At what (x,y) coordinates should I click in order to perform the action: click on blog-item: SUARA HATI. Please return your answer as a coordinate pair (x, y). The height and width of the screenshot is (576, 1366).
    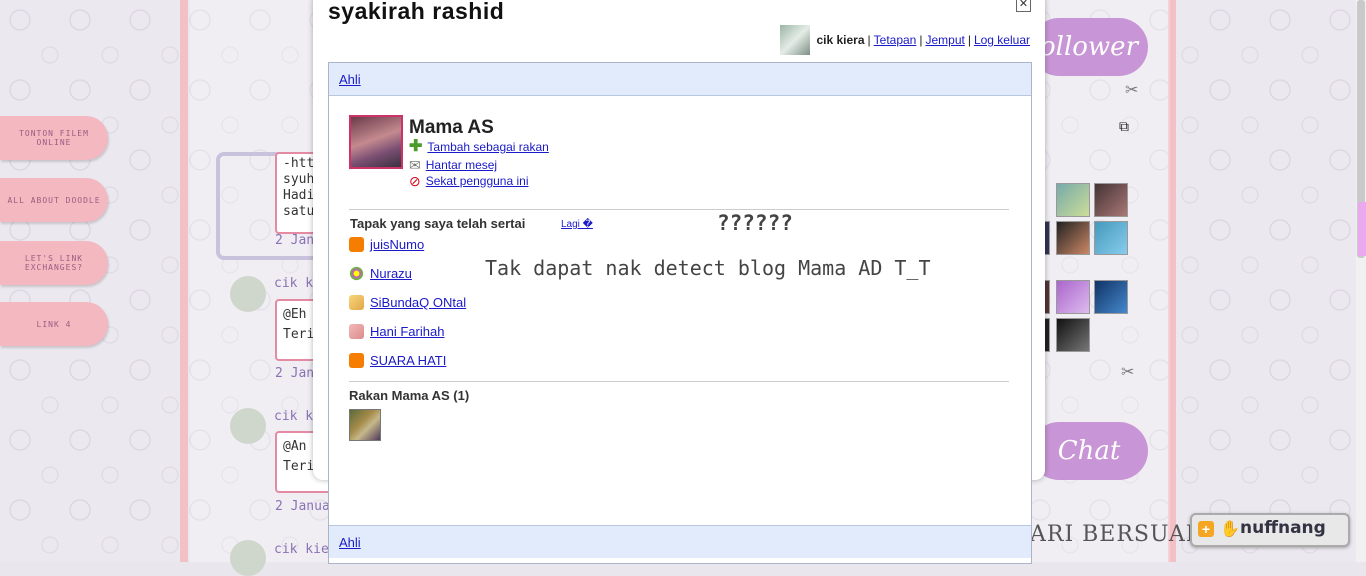
    Looking at the image, I should click on (397, 360).